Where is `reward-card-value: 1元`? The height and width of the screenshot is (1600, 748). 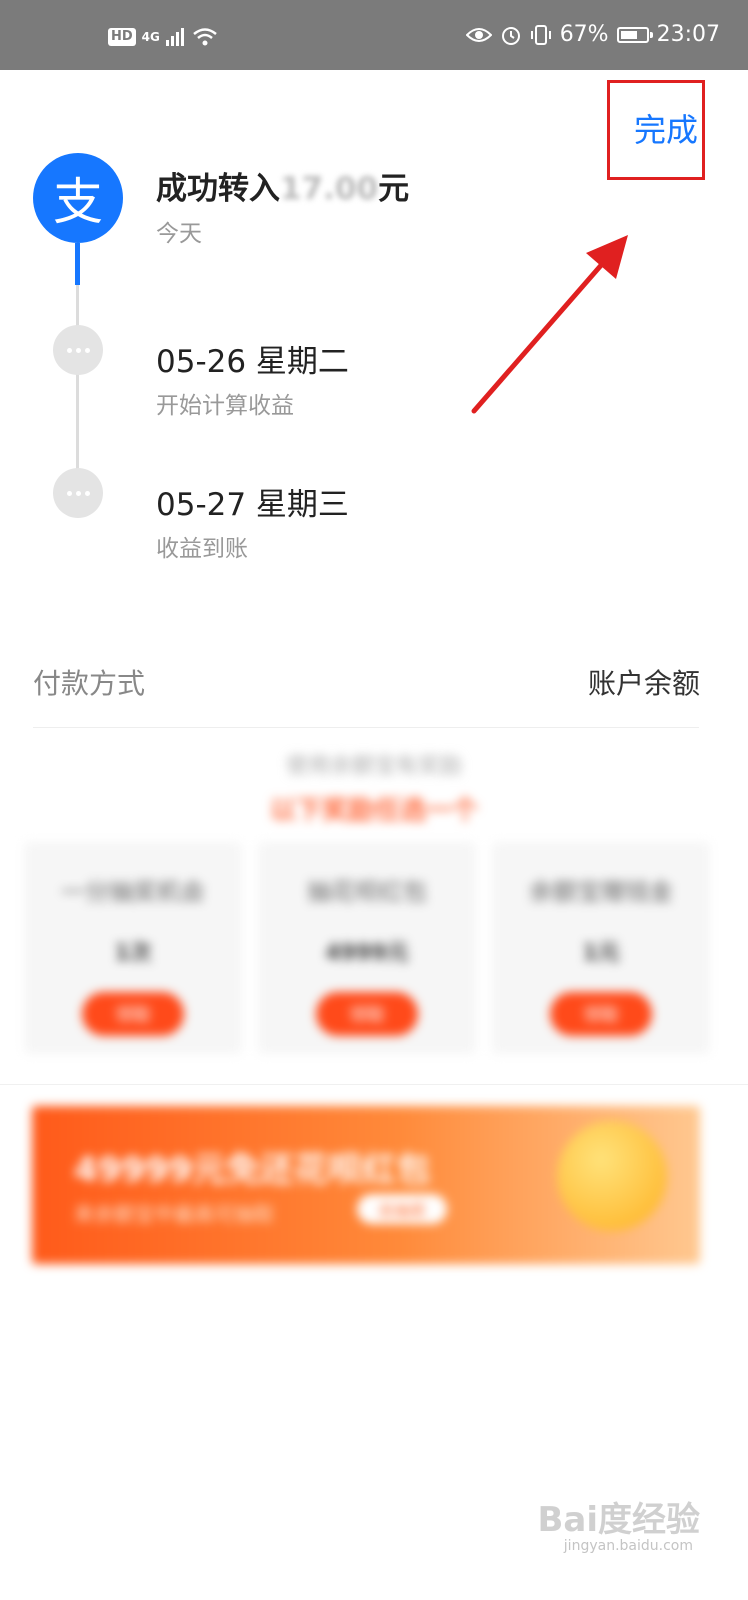 reward-card-value: 1元 is located at coordinates (601, 953).